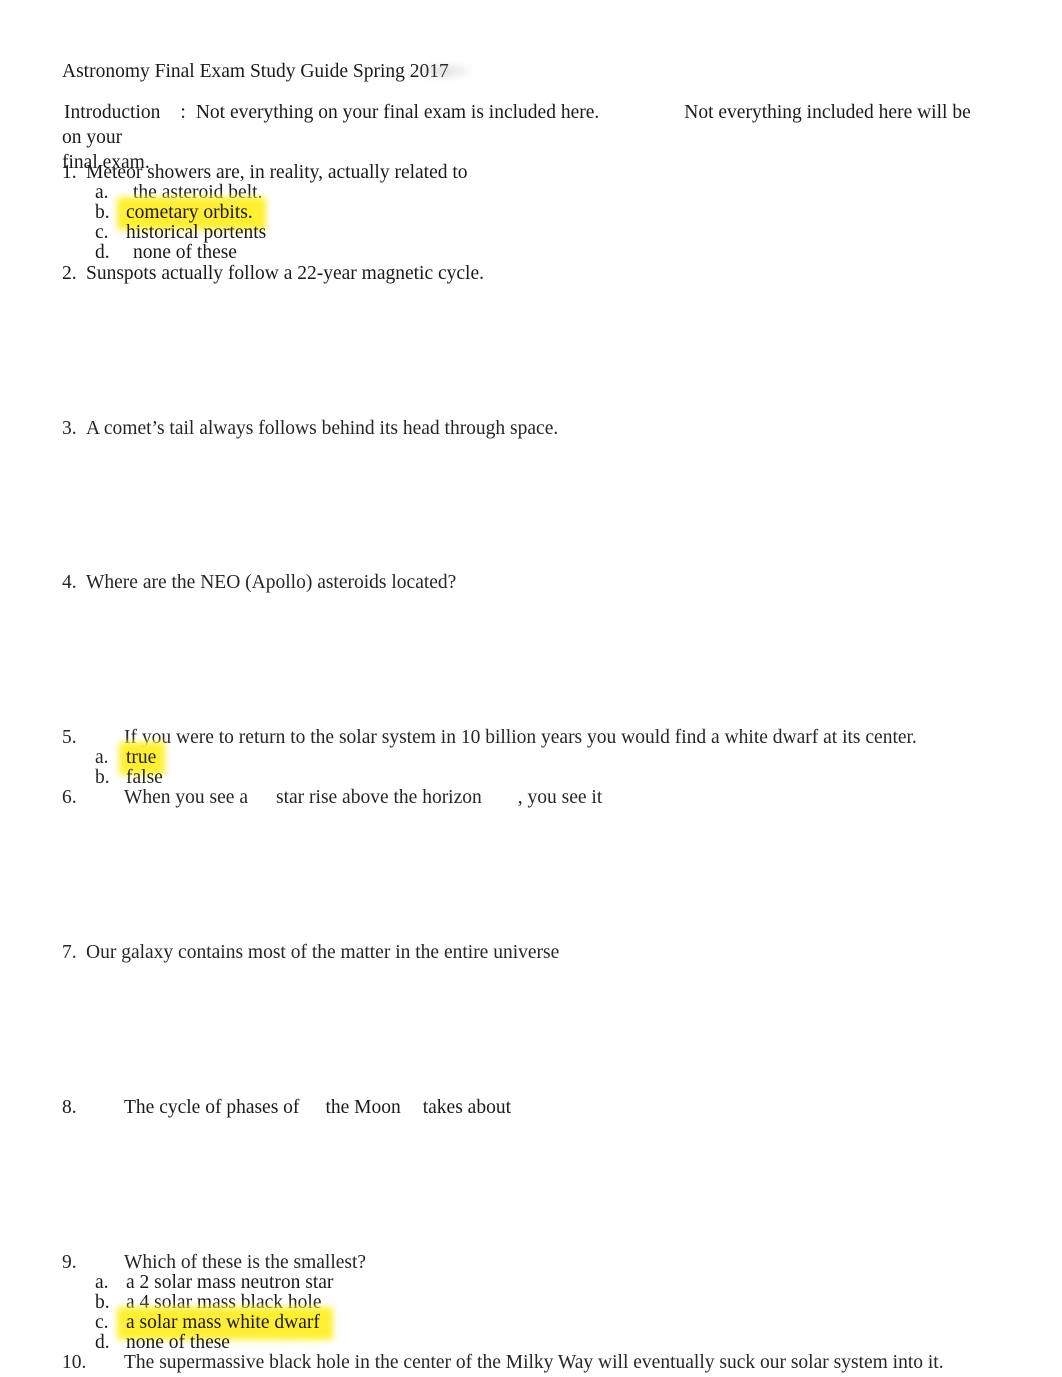  Describe the element at coordinates (69, 1107) in the screenshot. I see `question-8-number: 8.` at that location.